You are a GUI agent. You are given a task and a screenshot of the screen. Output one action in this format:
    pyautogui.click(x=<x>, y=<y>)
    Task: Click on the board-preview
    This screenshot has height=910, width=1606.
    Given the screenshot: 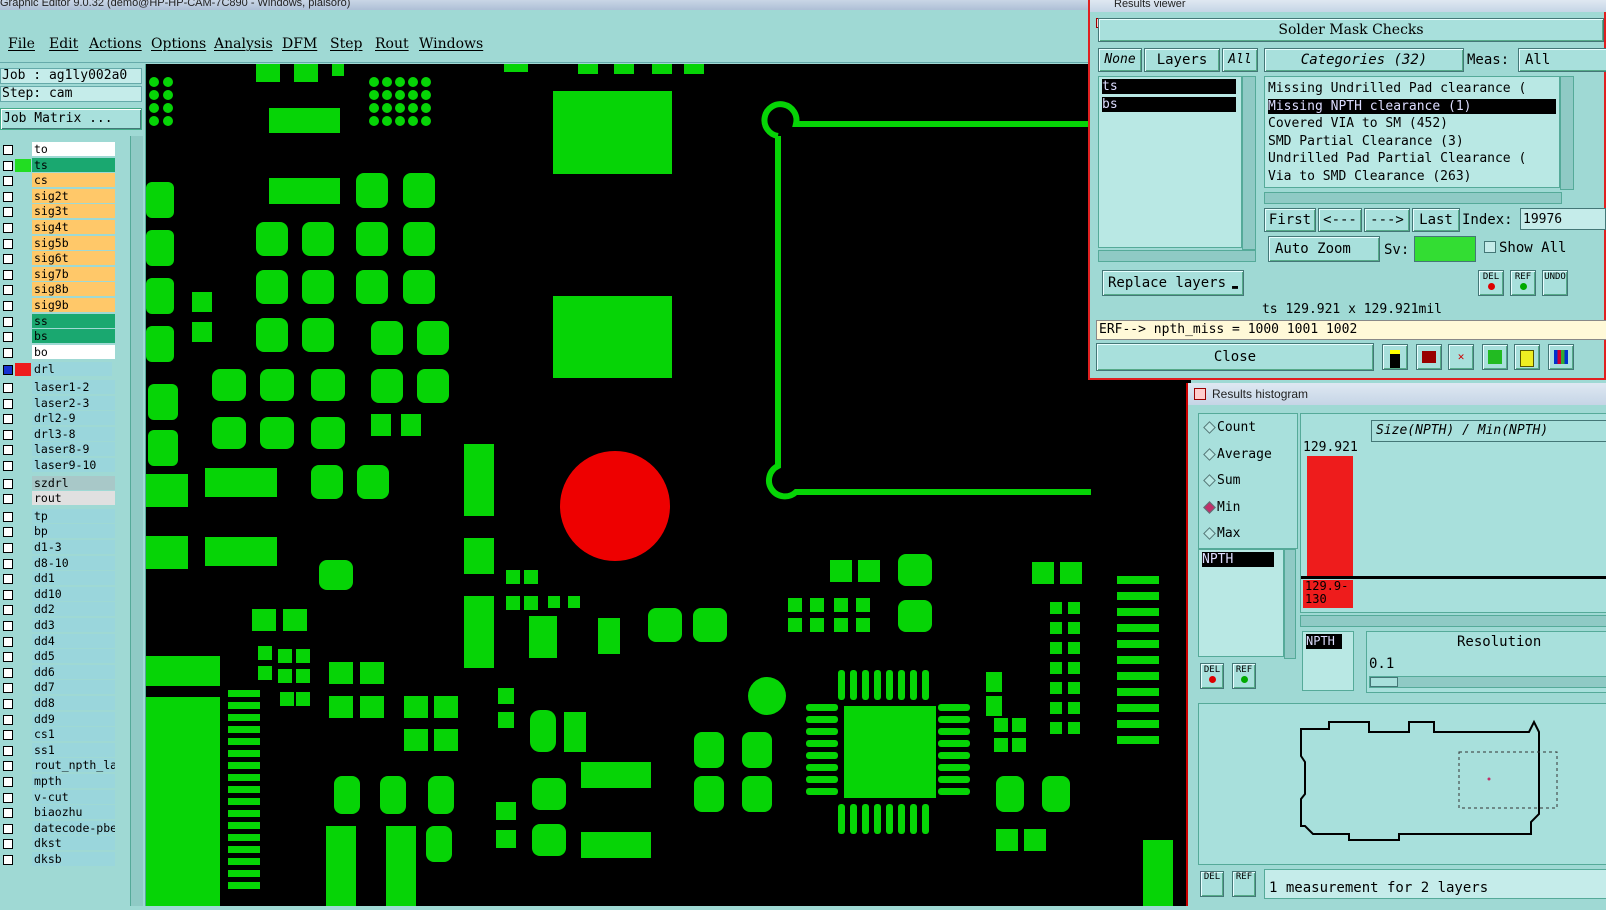 What is the action you would take?
    pyautogui.click(x=1402, y=784)
    